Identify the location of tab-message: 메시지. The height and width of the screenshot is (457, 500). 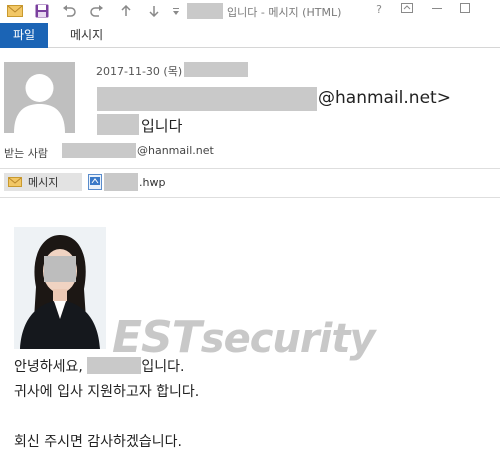
(86, 35).